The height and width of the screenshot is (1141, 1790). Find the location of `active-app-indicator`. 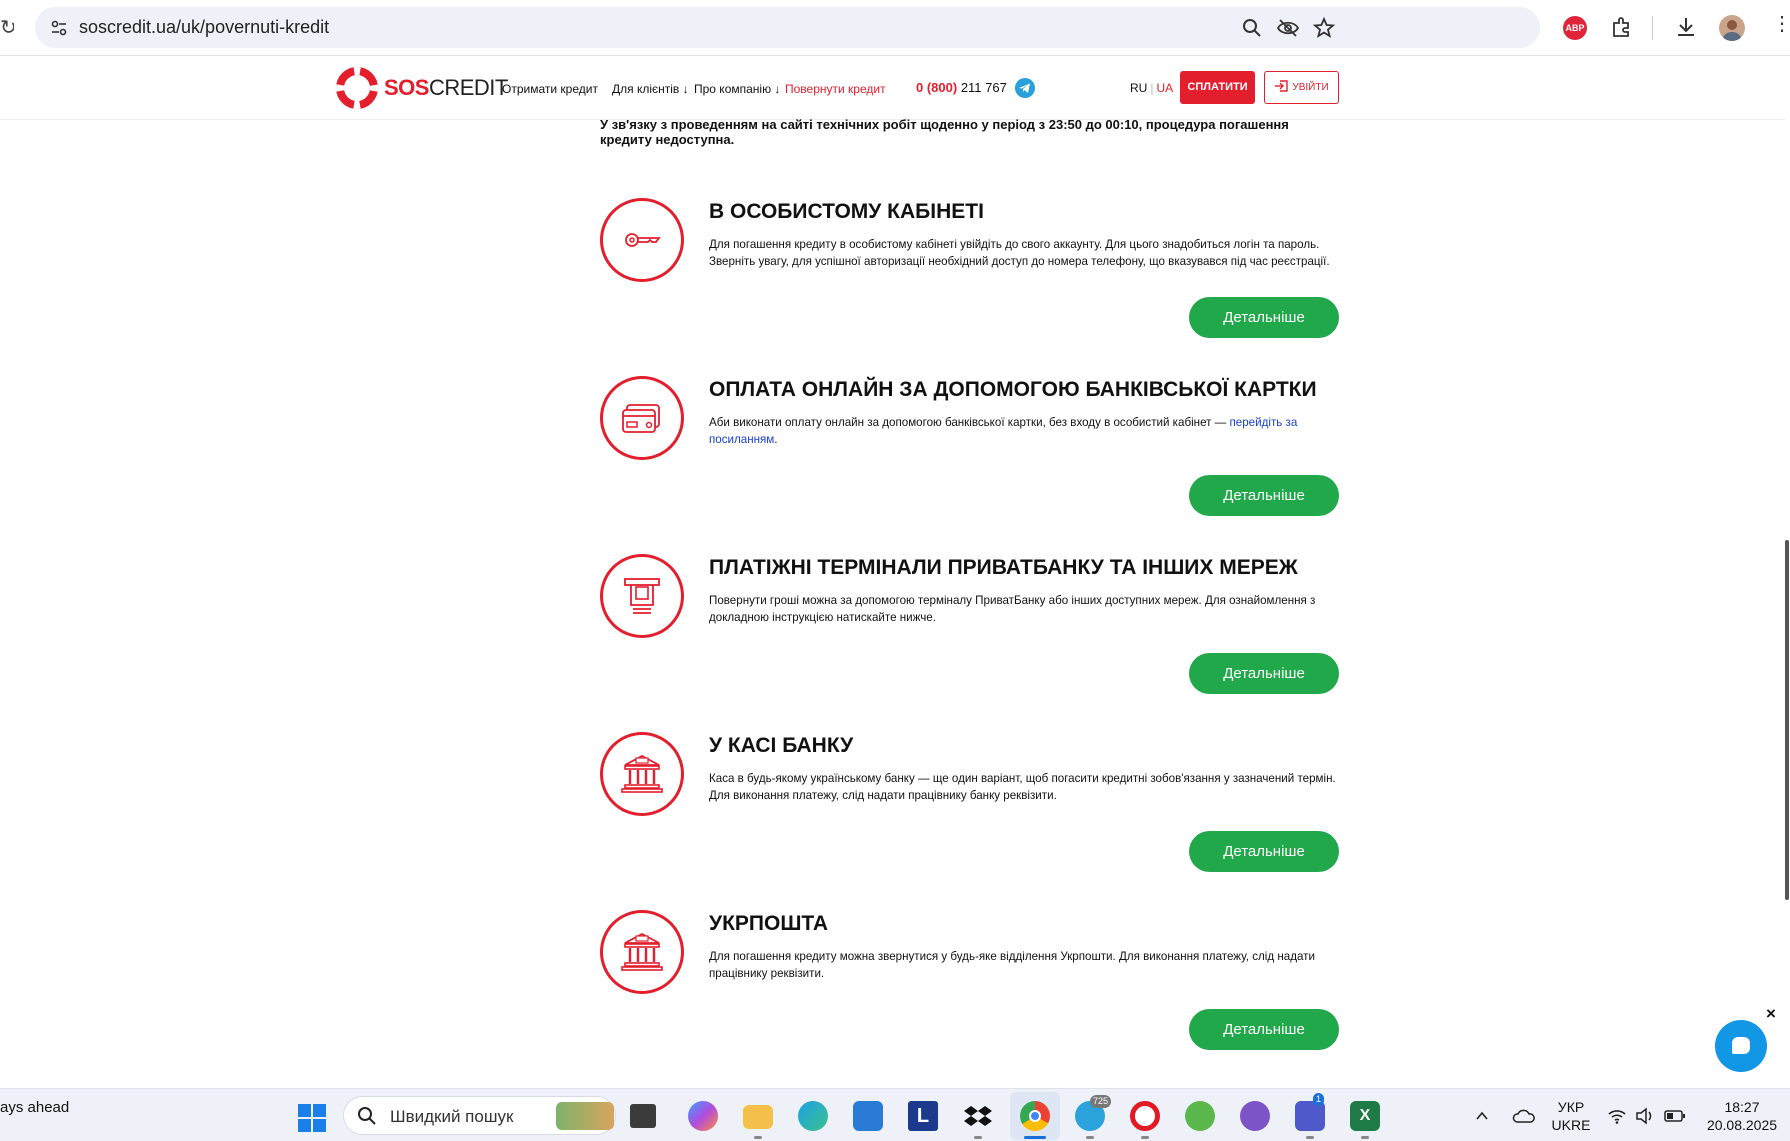

active-app-indicator is located at coordinates (1035, 1137).